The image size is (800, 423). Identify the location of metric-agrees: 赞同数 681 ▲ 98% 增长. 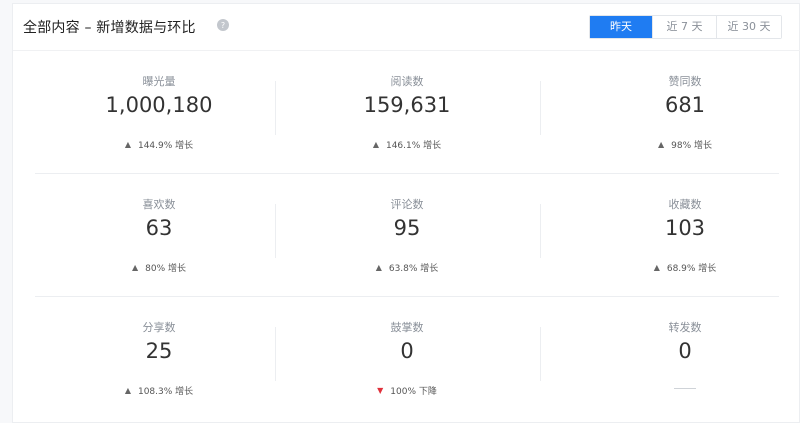
(680, 112).